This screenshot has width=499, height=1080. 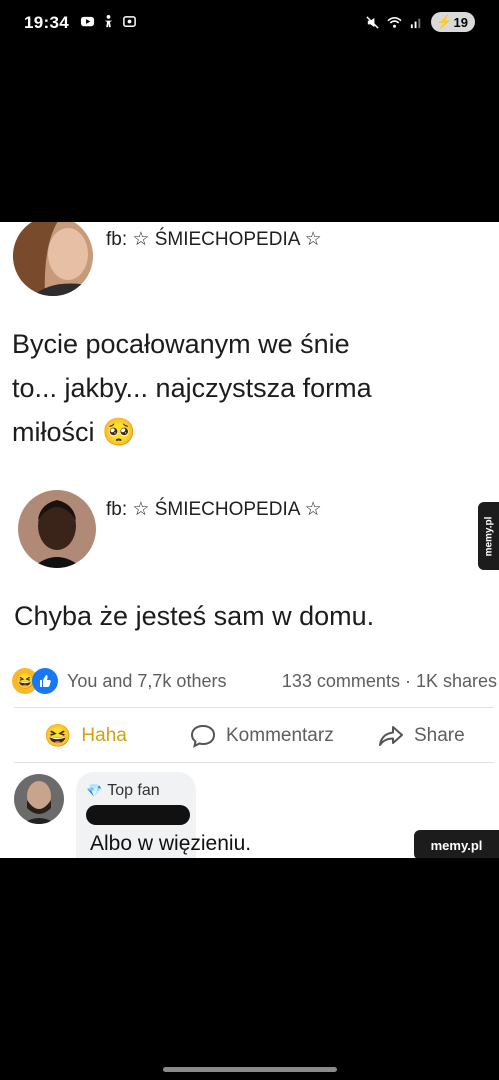 What do you see at coordinates (146, 681) in the screenshot?
I see `likes-count: You and 7,7k others` at bounding box center [146, 681].